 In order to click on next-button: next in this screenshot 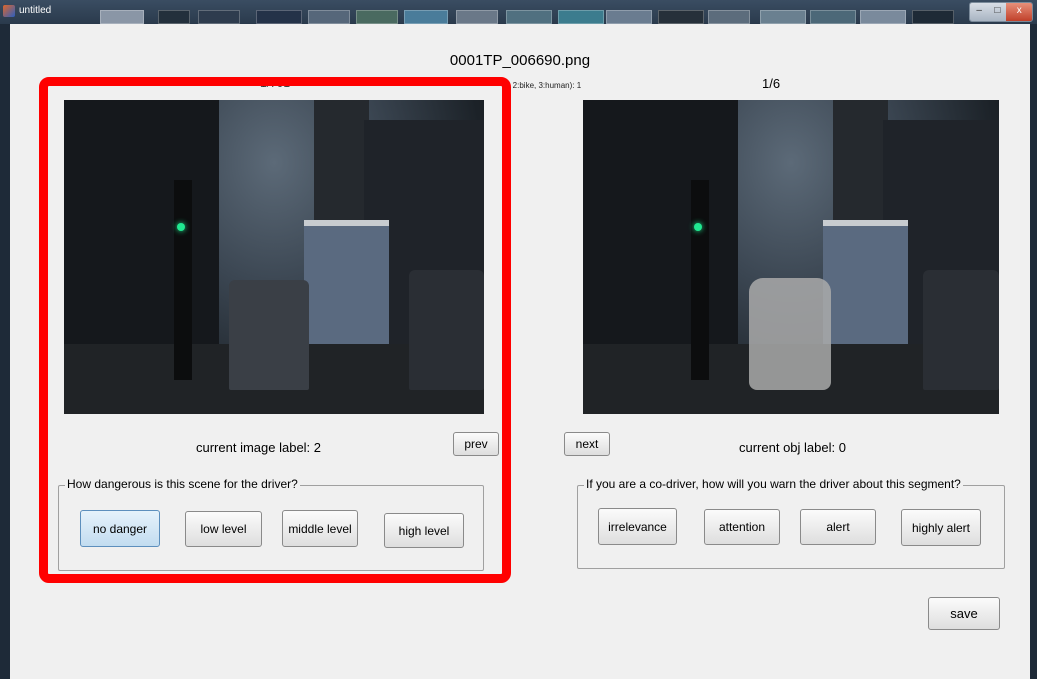, I will do `click(587, 444)`.